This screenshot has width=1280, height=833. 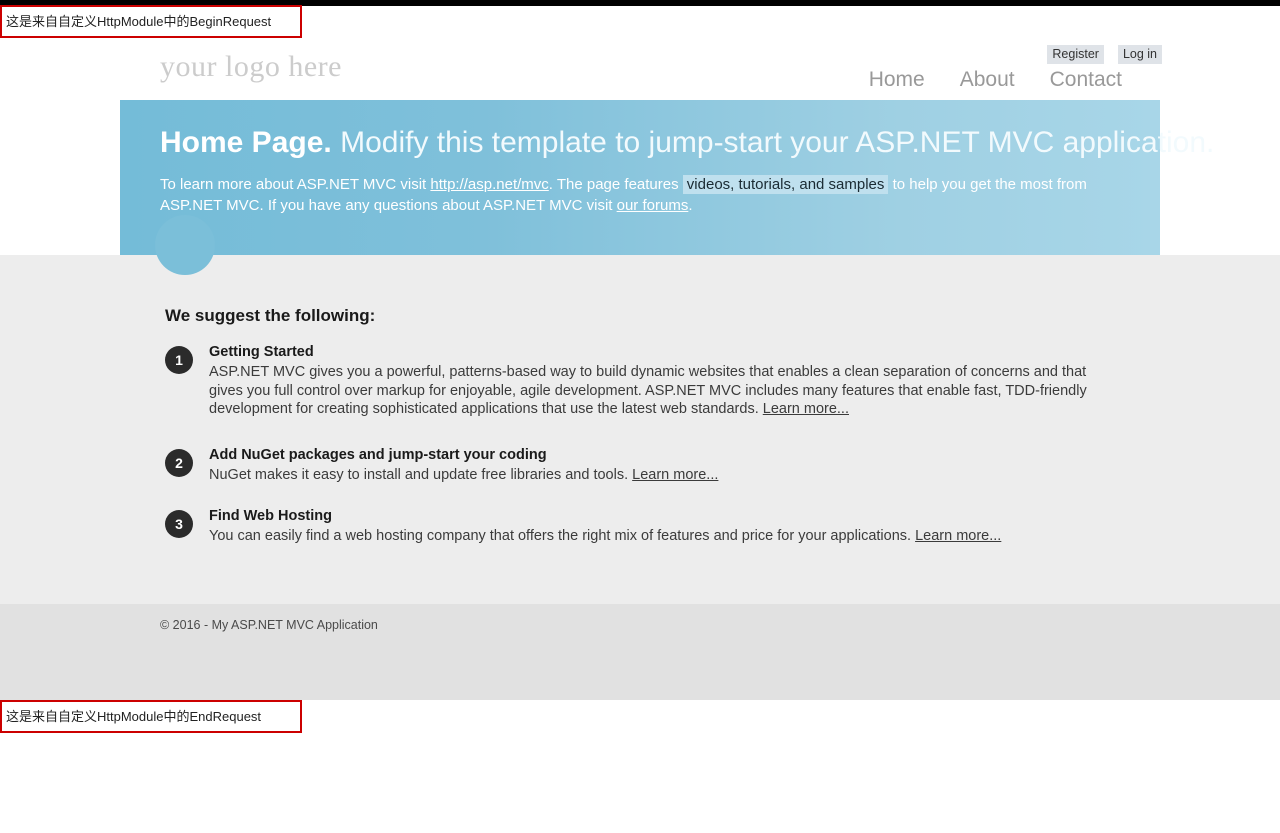 I want to click on site-footer: © 2016 - My ASP.NET MVC Application, so click(x=640, y=652).